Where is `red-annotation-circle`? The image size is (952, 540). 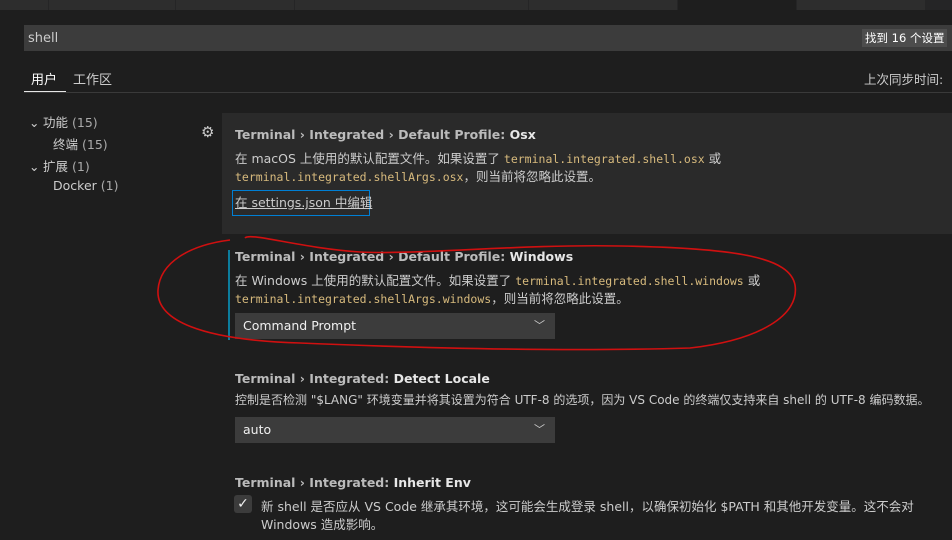
red-annotation-circle is located at coordinates (477, 293).